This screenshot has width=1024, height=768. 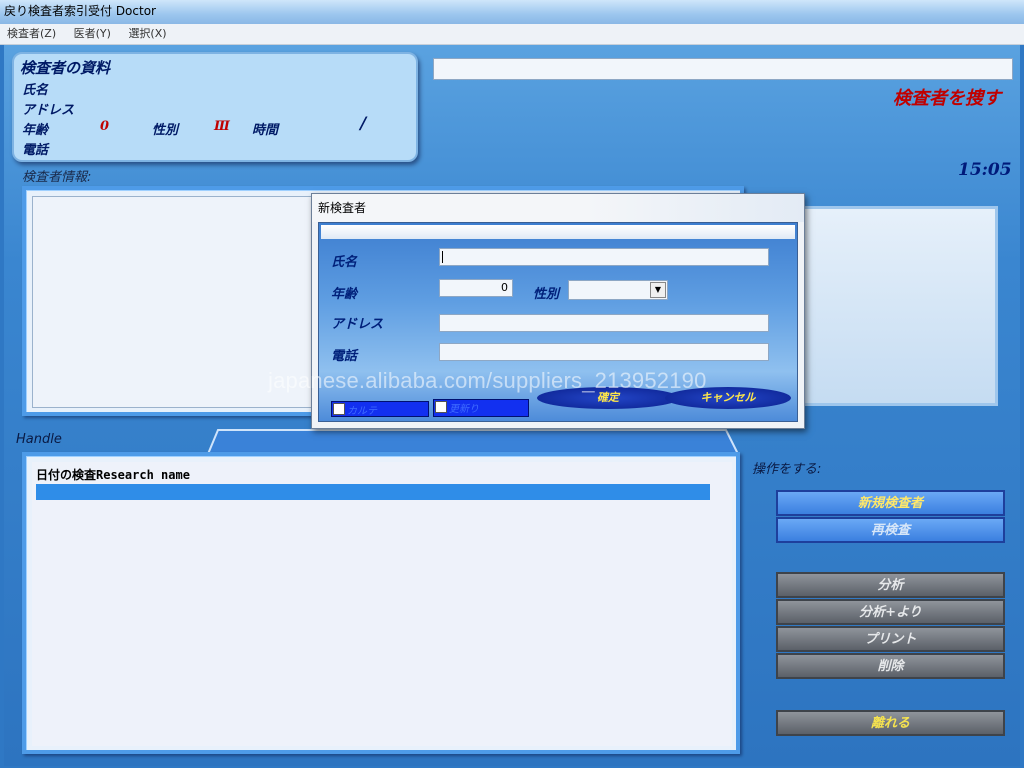 What do you see at coordinates (35, 130) in the screenshot?
I see `info-age-label: 年齢` at bounding box center [35, 130].